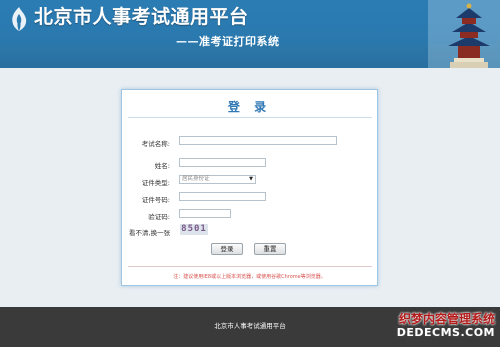  What do you see at coordinates (250, 117) in the screenshot?
I see `title-divider` at bounding box center [250, 117].